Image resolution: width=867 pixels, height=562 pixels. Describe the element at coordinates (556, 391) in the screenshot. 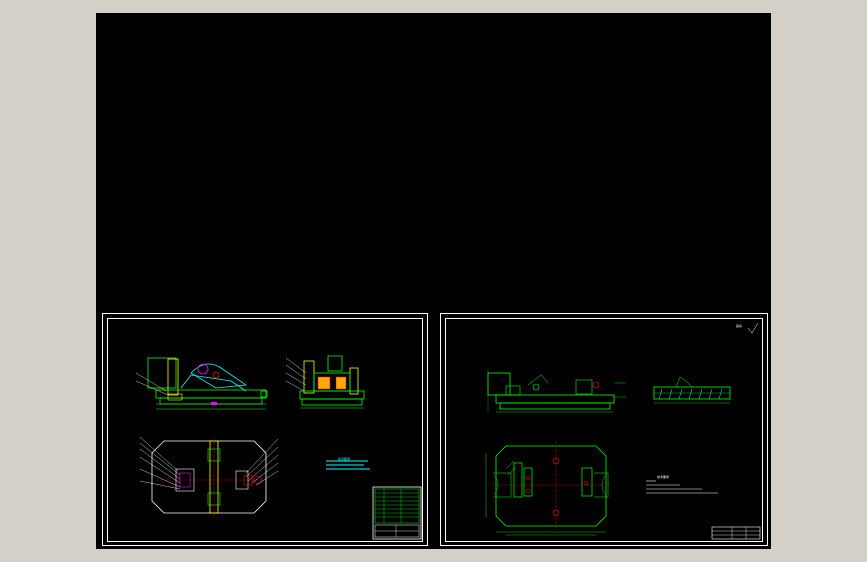

I see `part-front-view` at that location.